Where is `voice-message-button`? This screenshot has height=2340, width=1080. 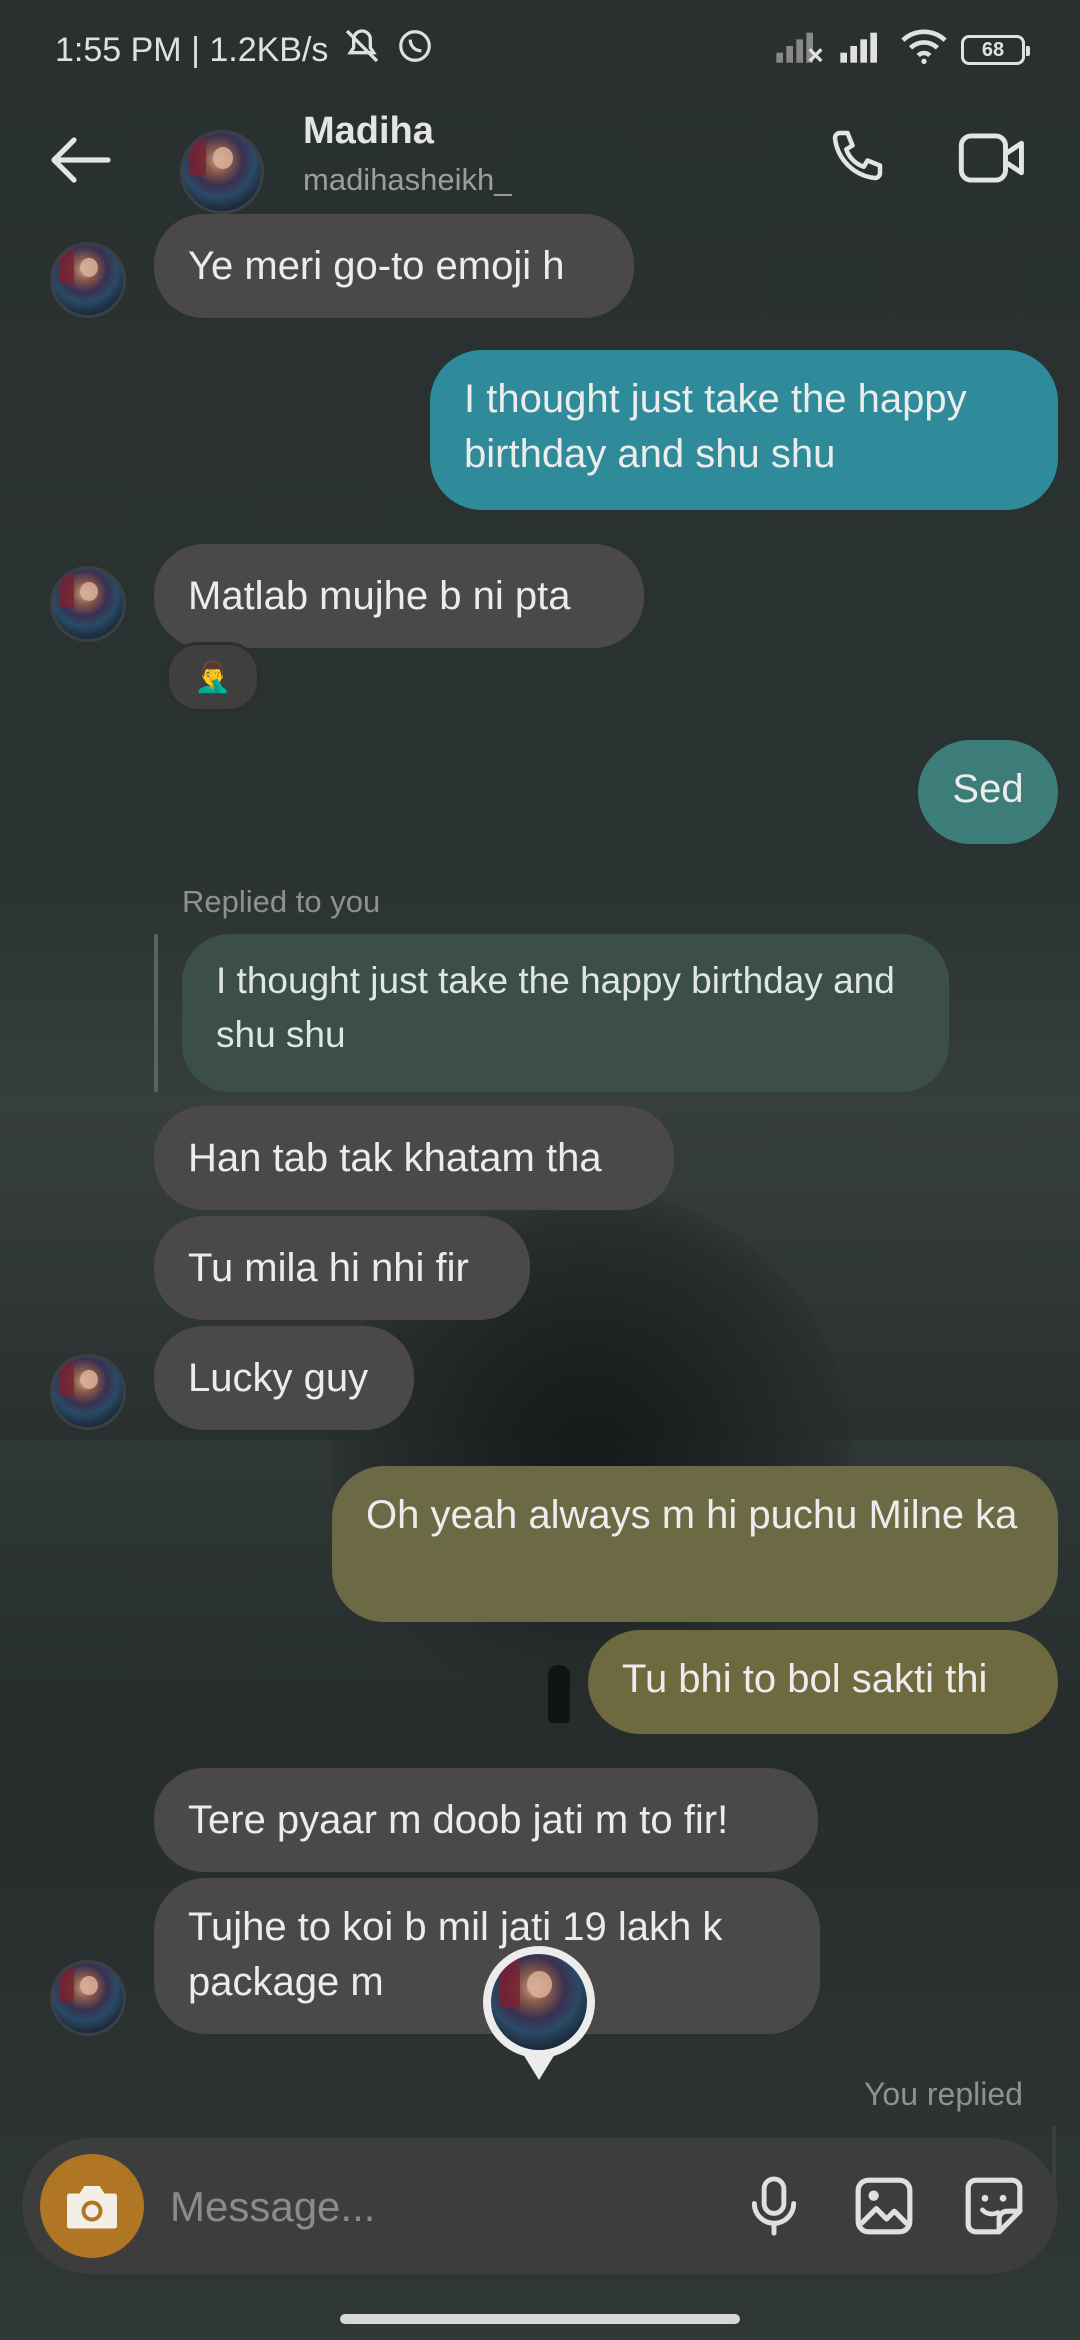
voice-message-button is located at coordinates (774, 2206).